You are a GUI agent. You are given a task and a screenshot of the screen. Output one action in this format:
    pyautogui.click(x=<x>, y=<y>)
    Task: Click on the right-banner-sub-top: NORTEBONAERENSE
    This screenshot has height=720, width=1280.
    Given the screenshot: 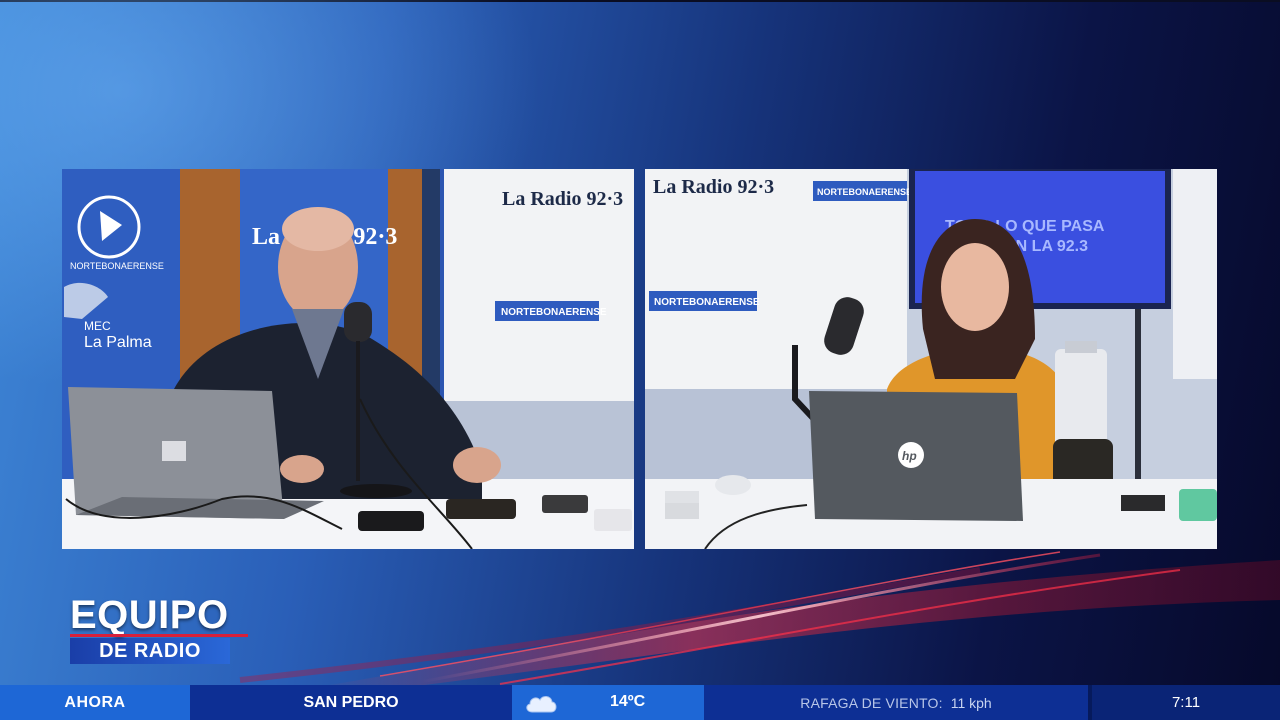 What is the action you would take?
    pyautogui.click(x=864, y=192)
    